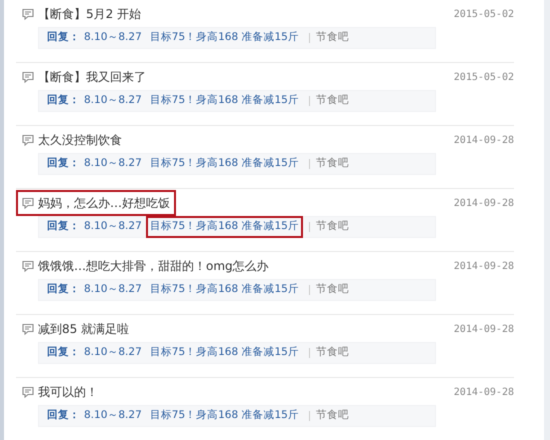 This screenshot has width=550, height=440. What do you see at coordinates (72, 140) in the screenshot?
I see `post-title: 太久没控制饮食` at bounding box center [72, 140].